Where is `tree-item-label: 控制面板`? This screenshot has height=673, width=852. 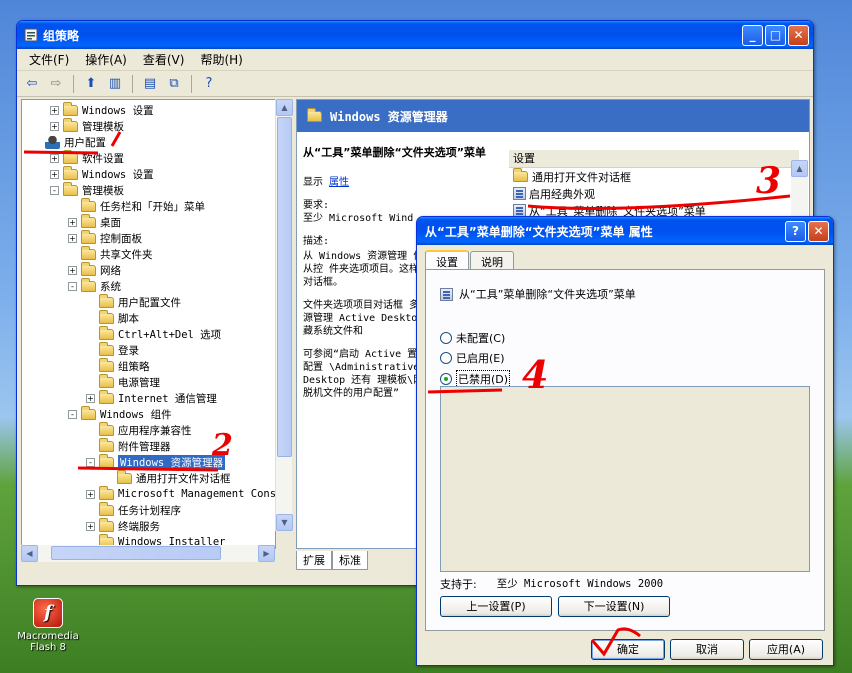
tree-item-label: 控制面板 is located at coordinates (121, 238).